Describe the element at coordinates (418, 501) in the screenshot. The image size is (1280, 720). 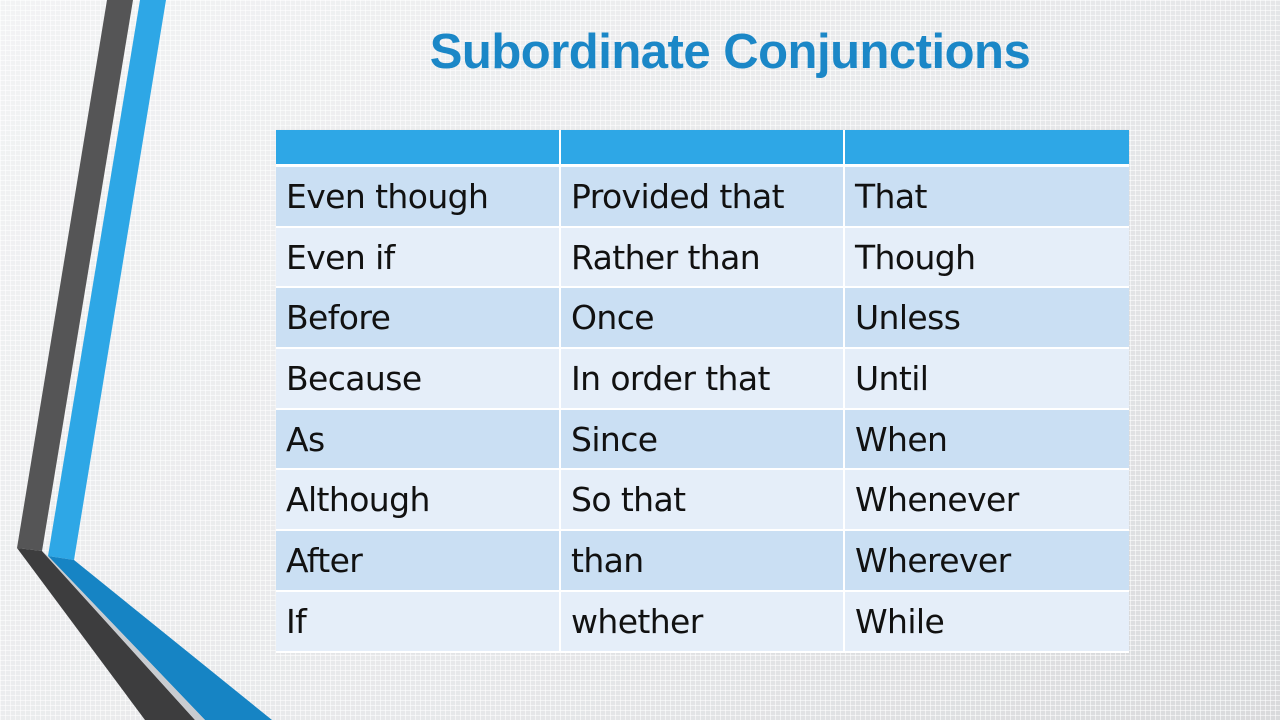
I see `table-cell: Although` at that location.